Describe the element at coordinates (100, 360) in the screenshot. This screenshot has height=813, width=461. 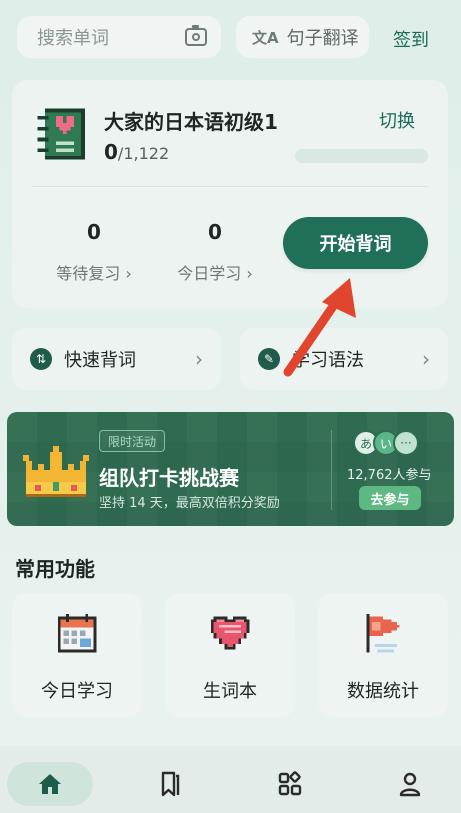
I see `quick-memorize-label: 快速背词` at that location.